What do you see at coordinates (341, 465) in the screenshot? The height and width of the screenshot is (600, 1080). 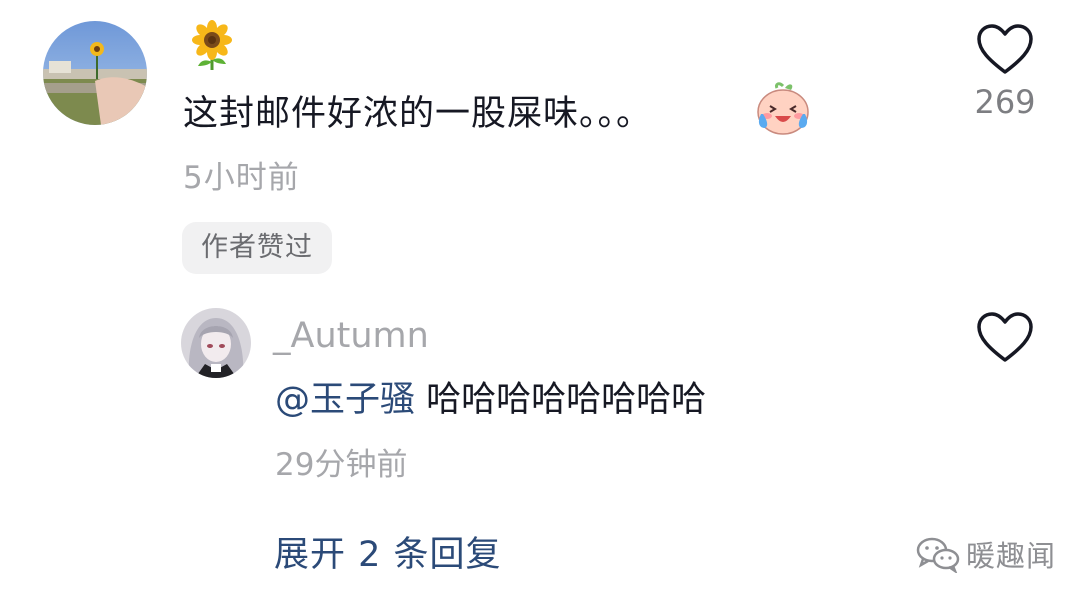 I see `reply-time: 29分钟前` at bounding box center [341, 465].